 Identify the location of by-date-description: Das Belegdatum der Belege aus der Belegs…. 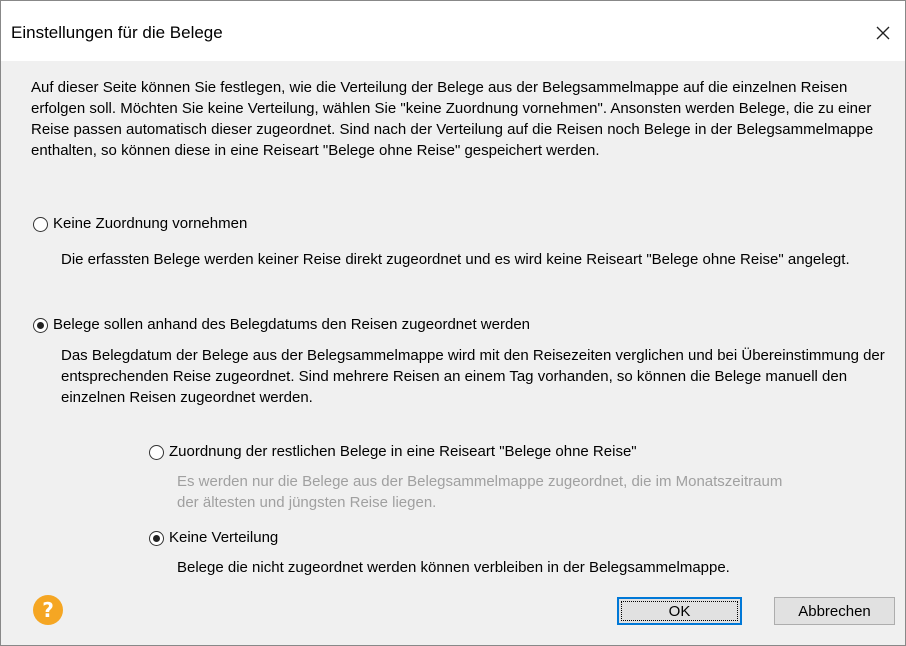
(473, 376).